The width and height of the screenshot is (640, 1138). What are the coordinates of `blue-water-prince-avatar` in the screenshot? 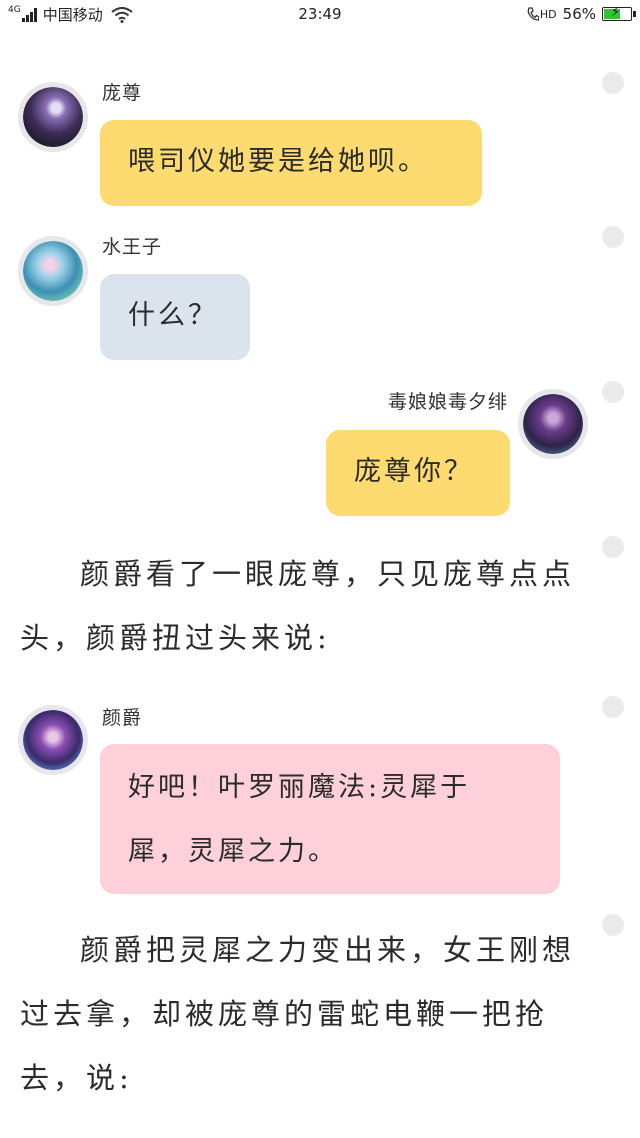 It's located at (53, 271).